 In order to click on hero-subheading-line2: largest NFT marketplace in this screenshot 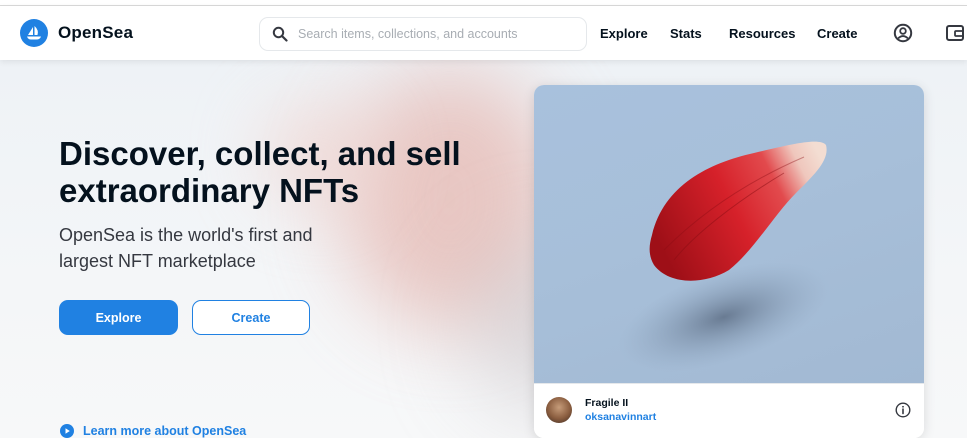, I will do `click(157, 261)`.